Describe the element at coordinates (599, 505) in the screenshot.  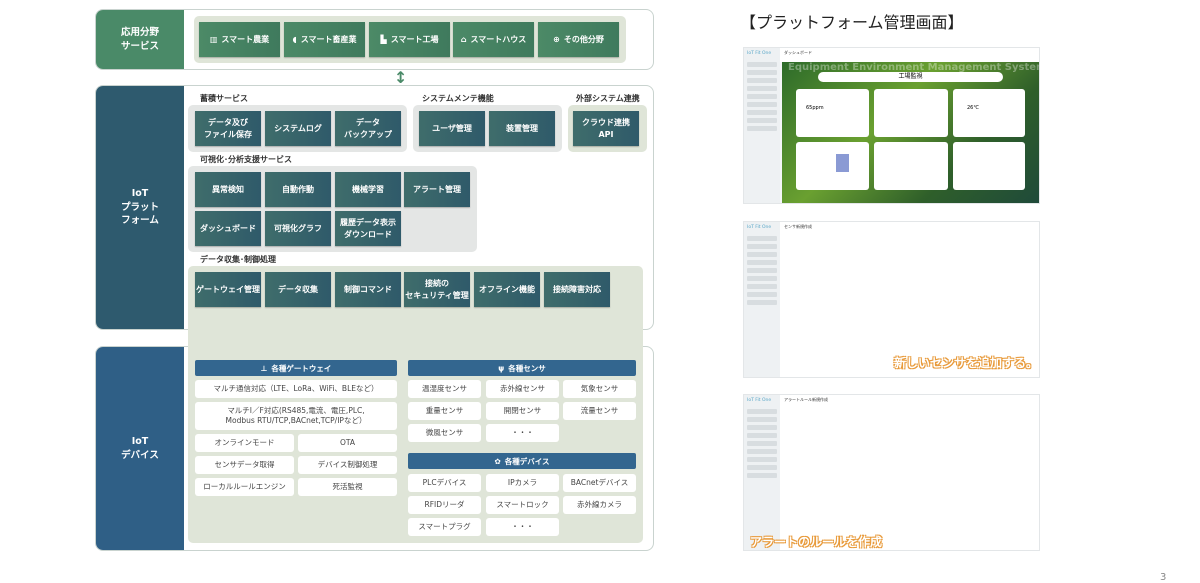
I see `device-item: 赤外線カメラ` at that location.